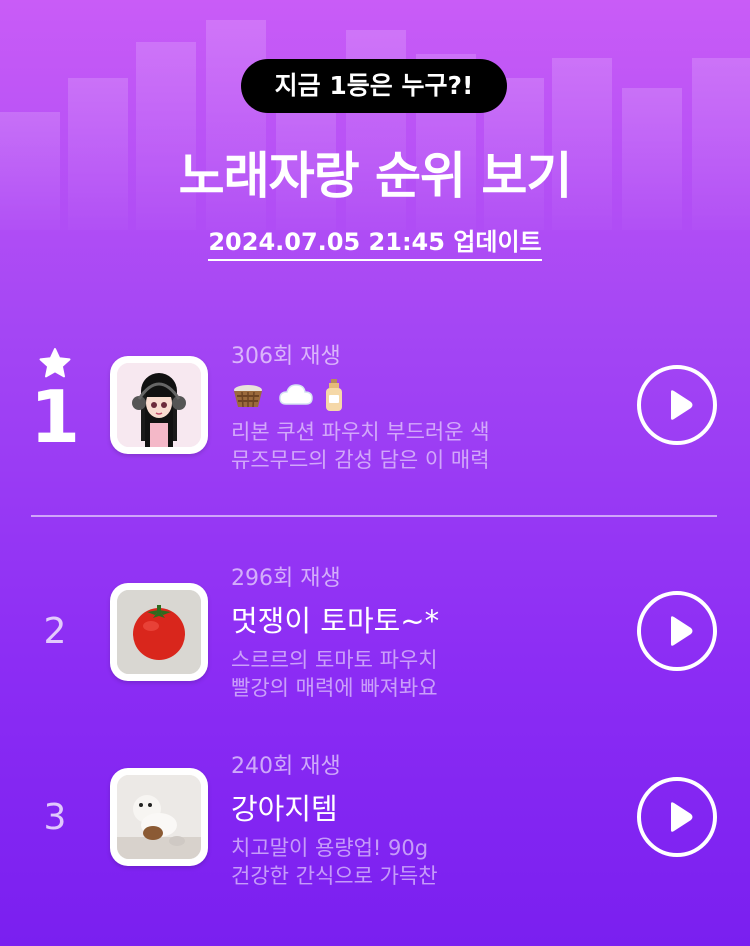 Image resolution: width=750 pixels, height=946 pixels. I want to click on leader-pill-badge: 지금 1등은 누구?!, so click(374, 86).